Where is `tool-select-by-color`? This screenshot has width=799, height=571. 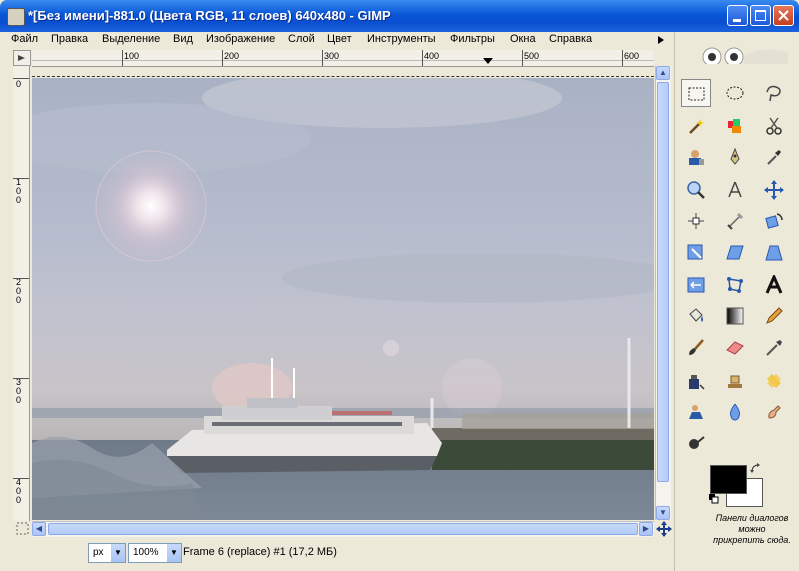 tool-select-by-color is located at coordinates (735, 126).